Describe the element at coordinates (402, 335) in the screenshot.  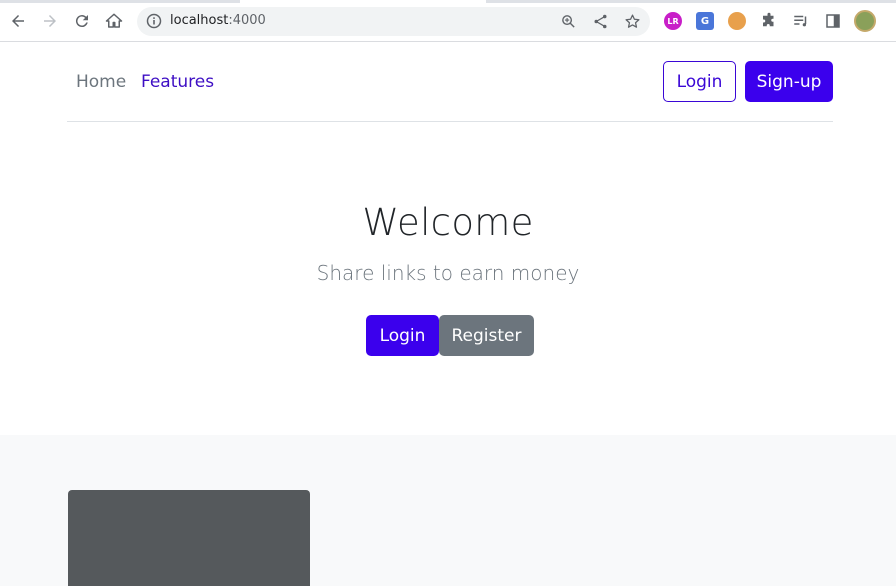
I see `hero-login-button: Login` at that location.